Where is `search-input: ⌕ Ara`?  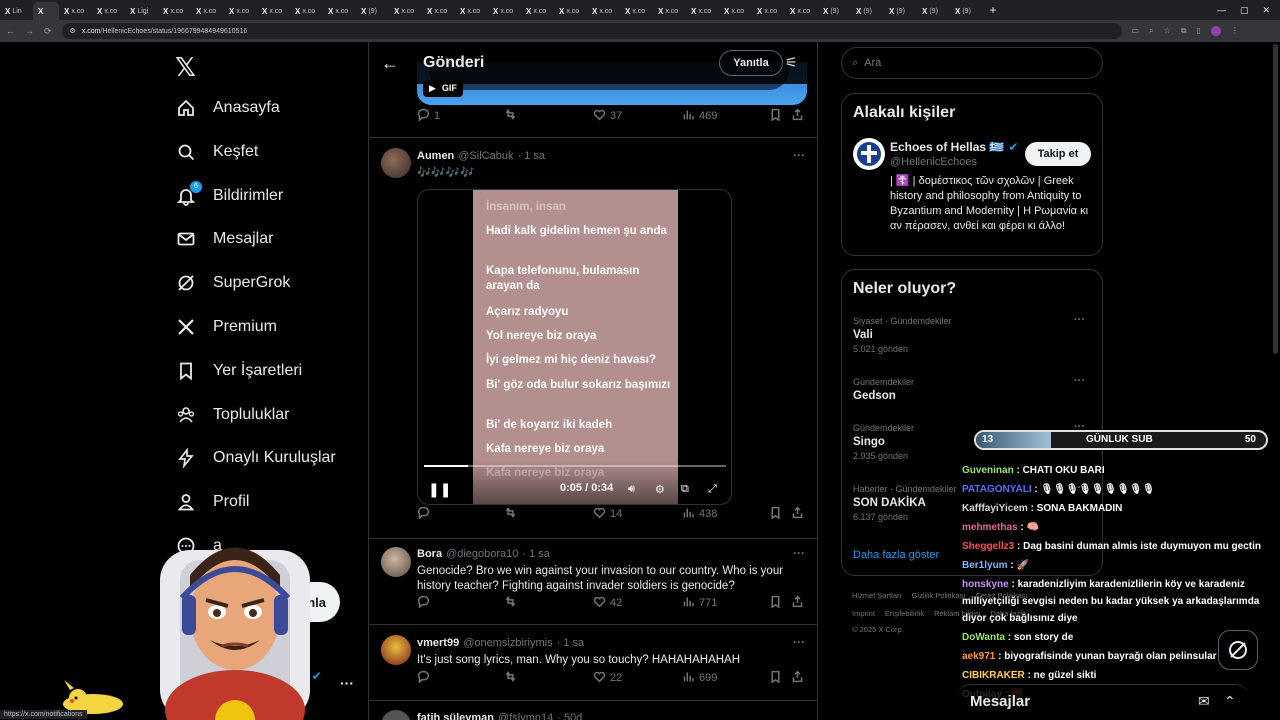
search-input: ⌕ Ara is located at coordinates (972, 63).